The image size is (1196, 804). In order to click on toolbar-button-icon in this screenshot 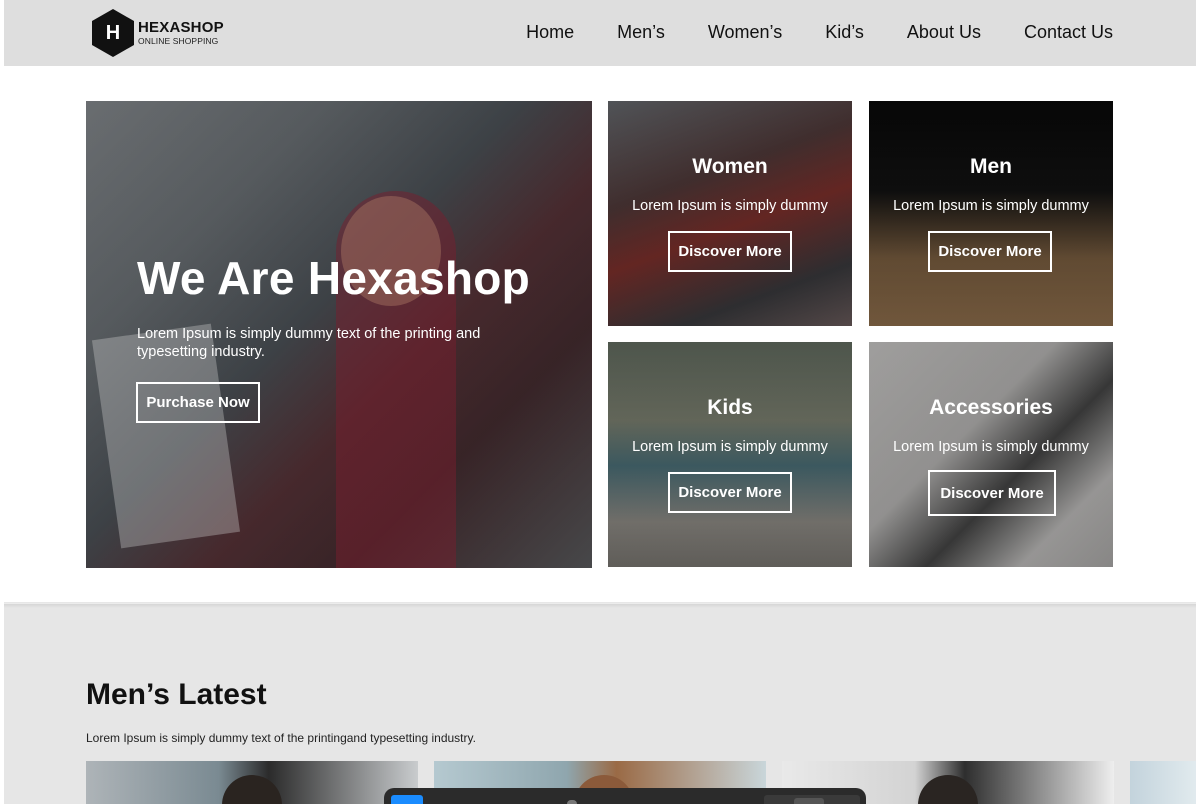, I will do `click(809, 801)`.